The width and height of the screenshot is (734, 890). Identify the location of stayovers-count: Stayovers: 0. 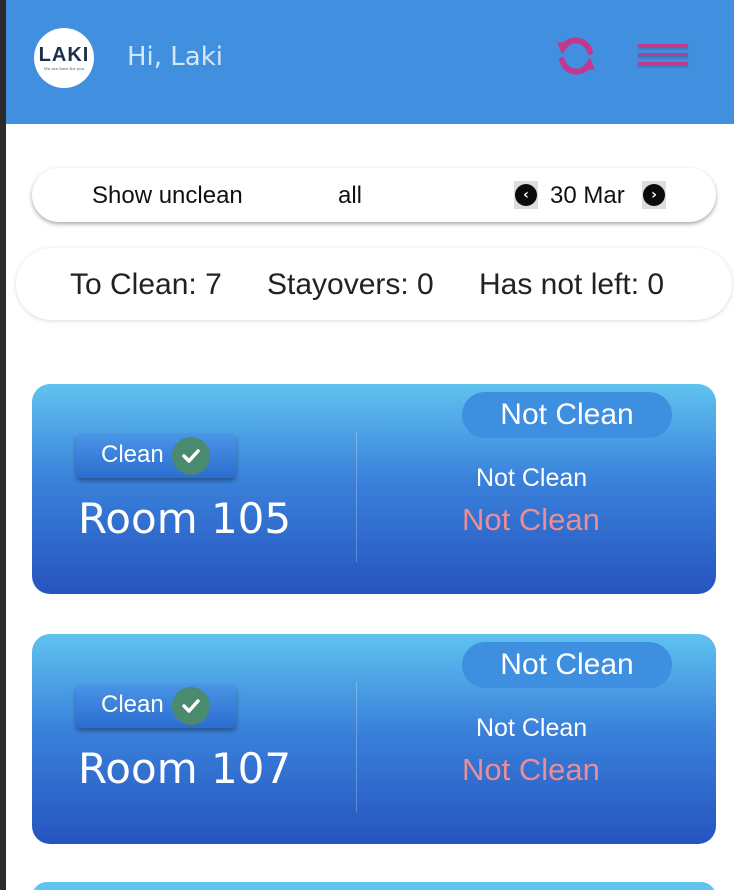
(350, 284).